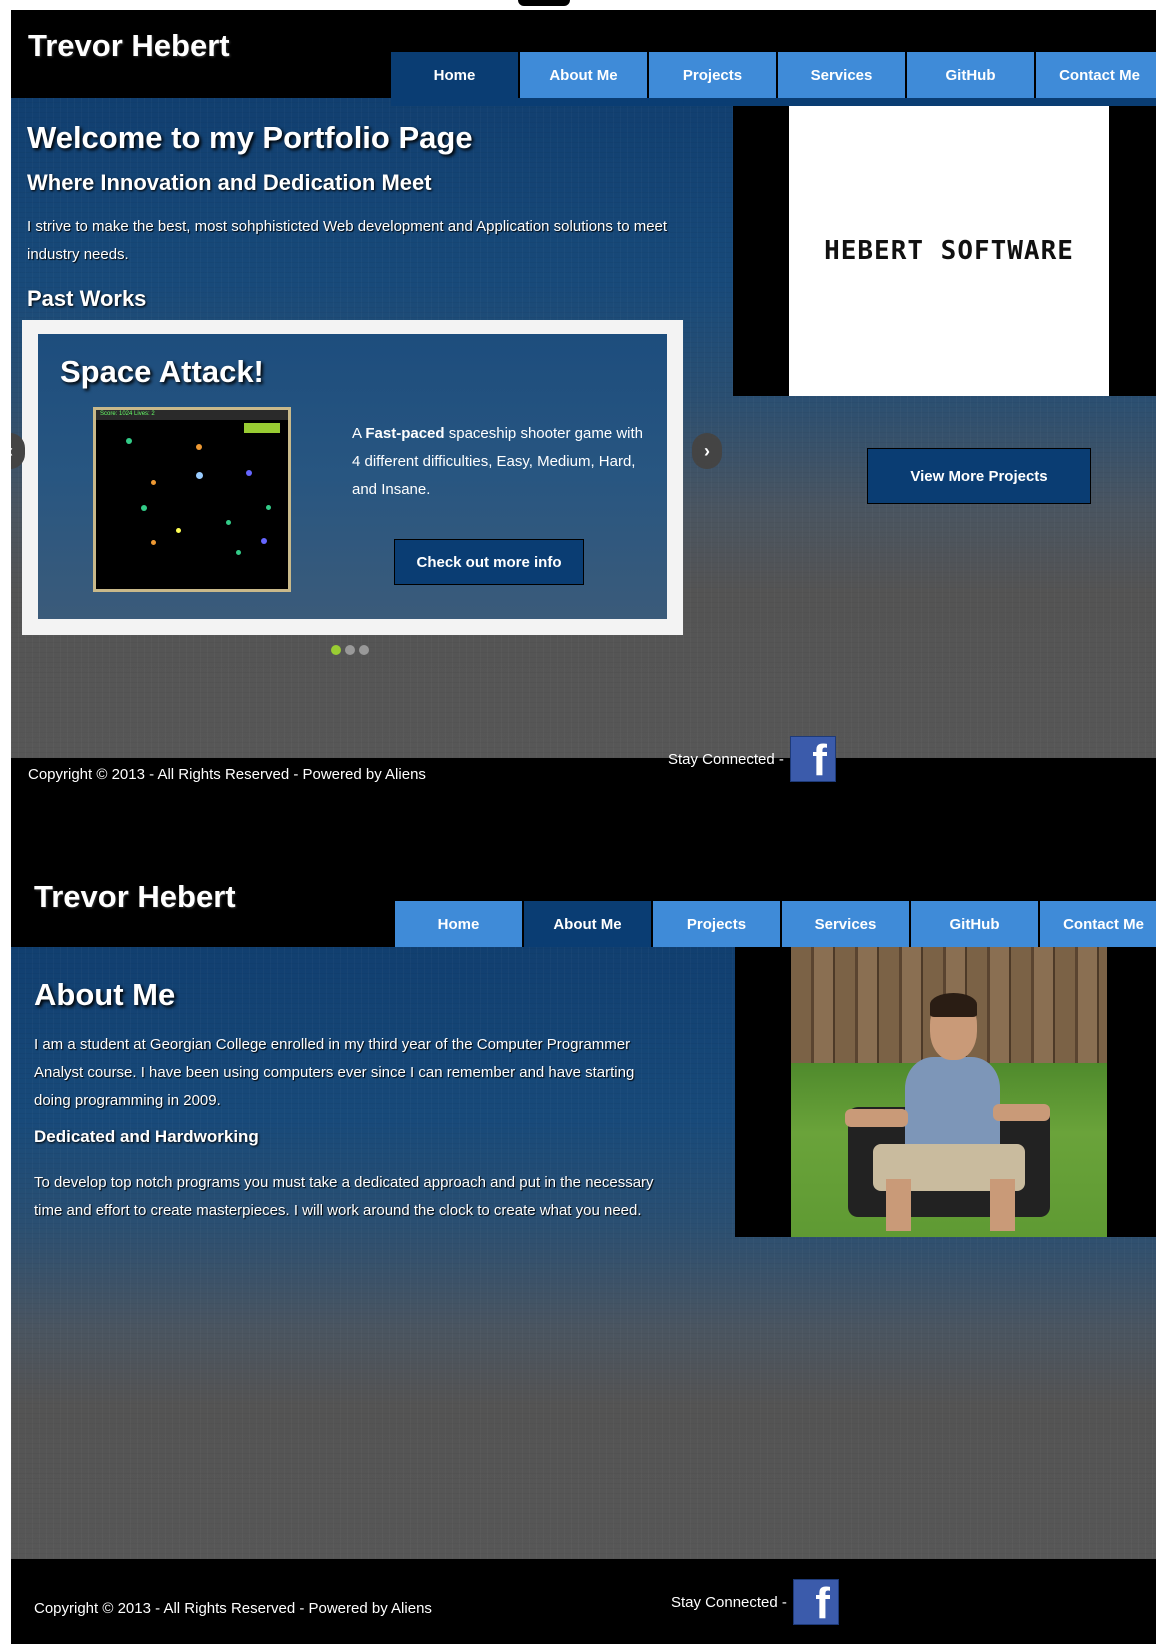  What do you see at coordinates (954, 1005) in the screenshot?
I see `photo-person-hair` at bounding box center [954, 1005].